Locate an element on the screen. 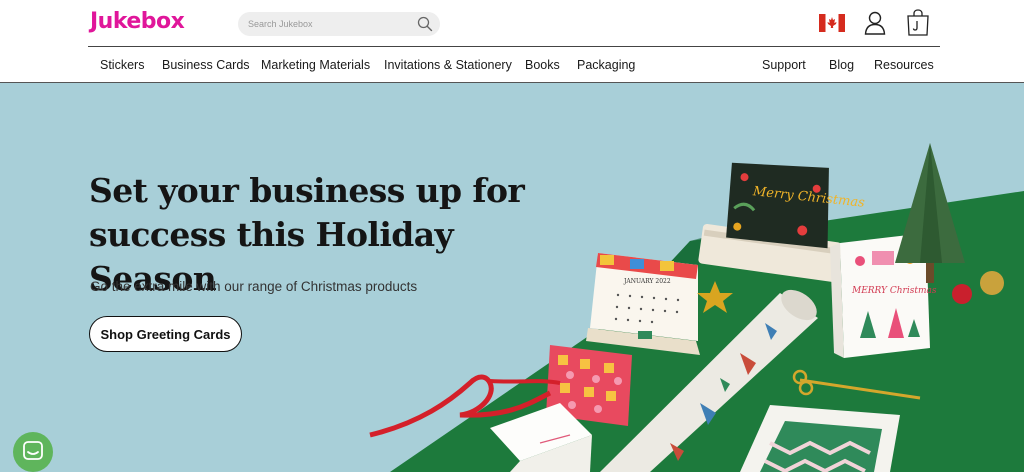 This screenshot has width=1024, height=472. nav-marketing-materials: Marketing Materials is located at coordinates (315, 65).